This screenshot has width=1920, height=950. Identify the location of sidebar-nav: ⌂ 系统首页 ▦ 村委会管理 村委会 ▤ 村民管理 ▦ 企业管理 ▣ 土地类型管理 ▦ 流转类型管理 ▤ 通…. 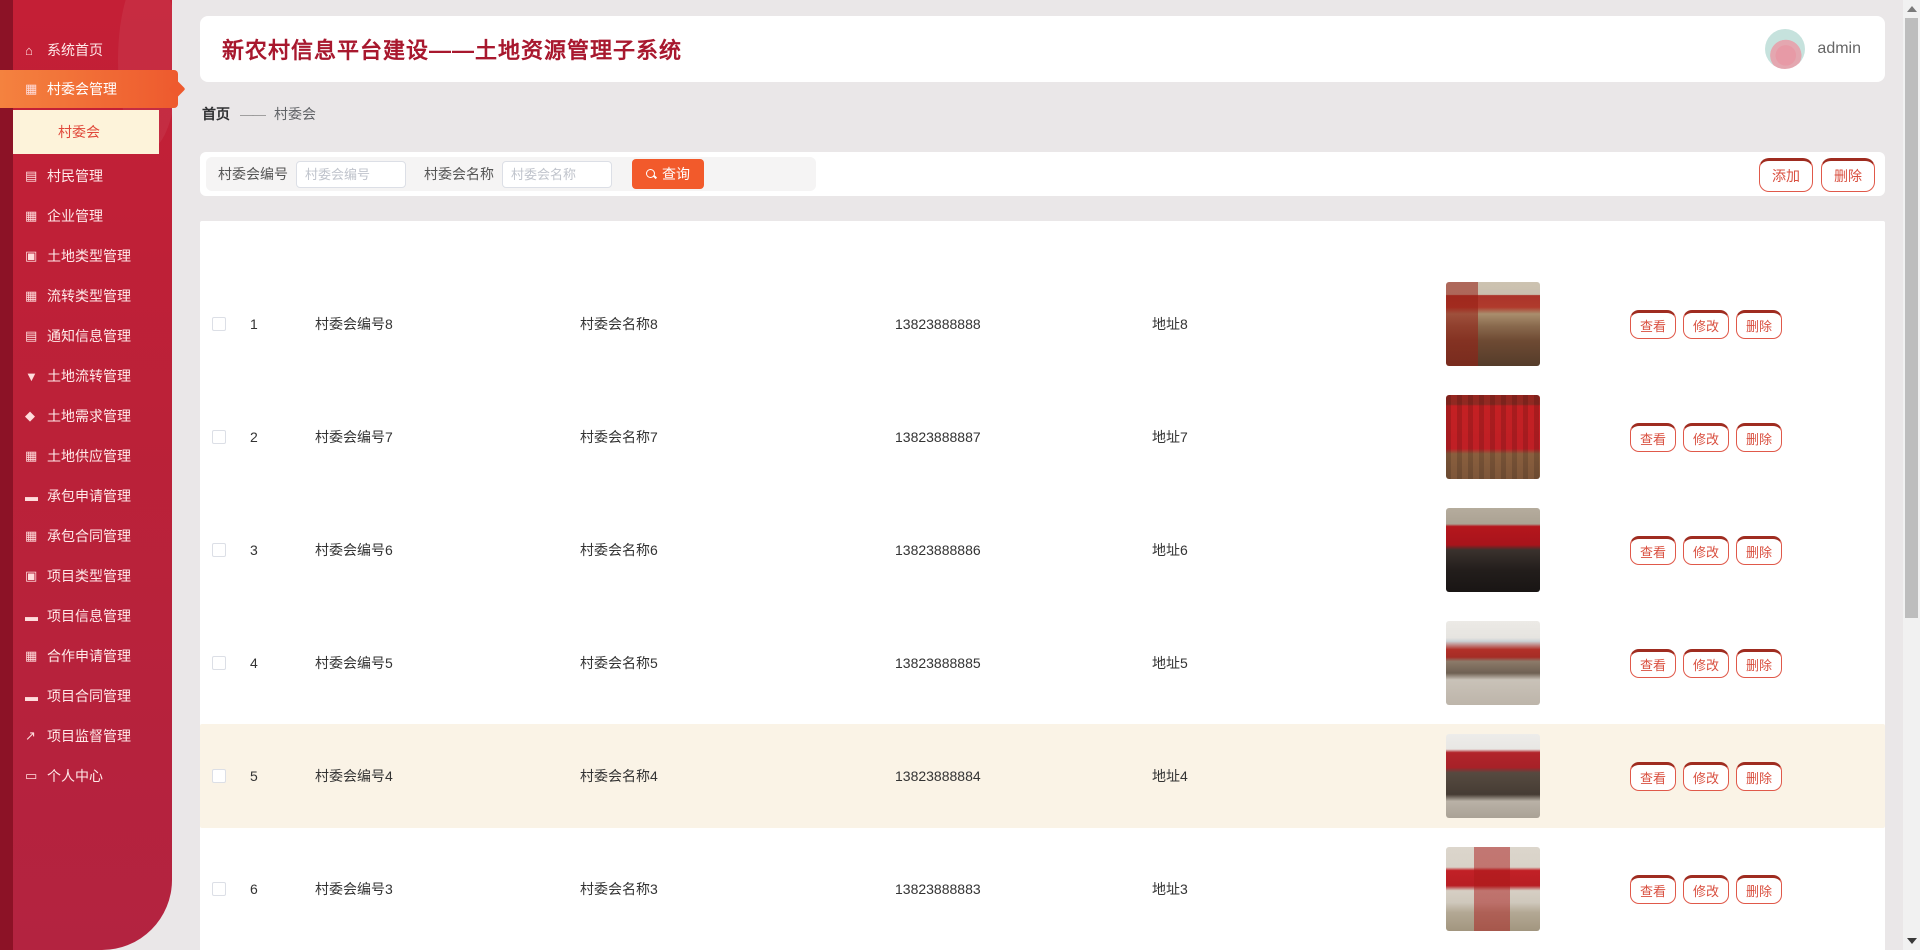
(89, 413).